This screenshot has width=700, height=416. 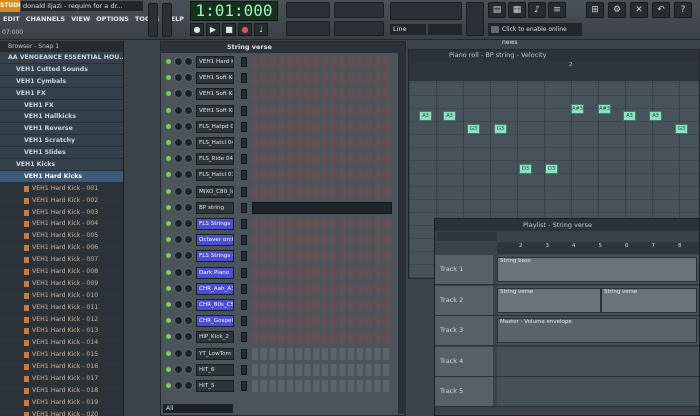 I want to click on undo-icon: ↶, so click(x=661, y=10).